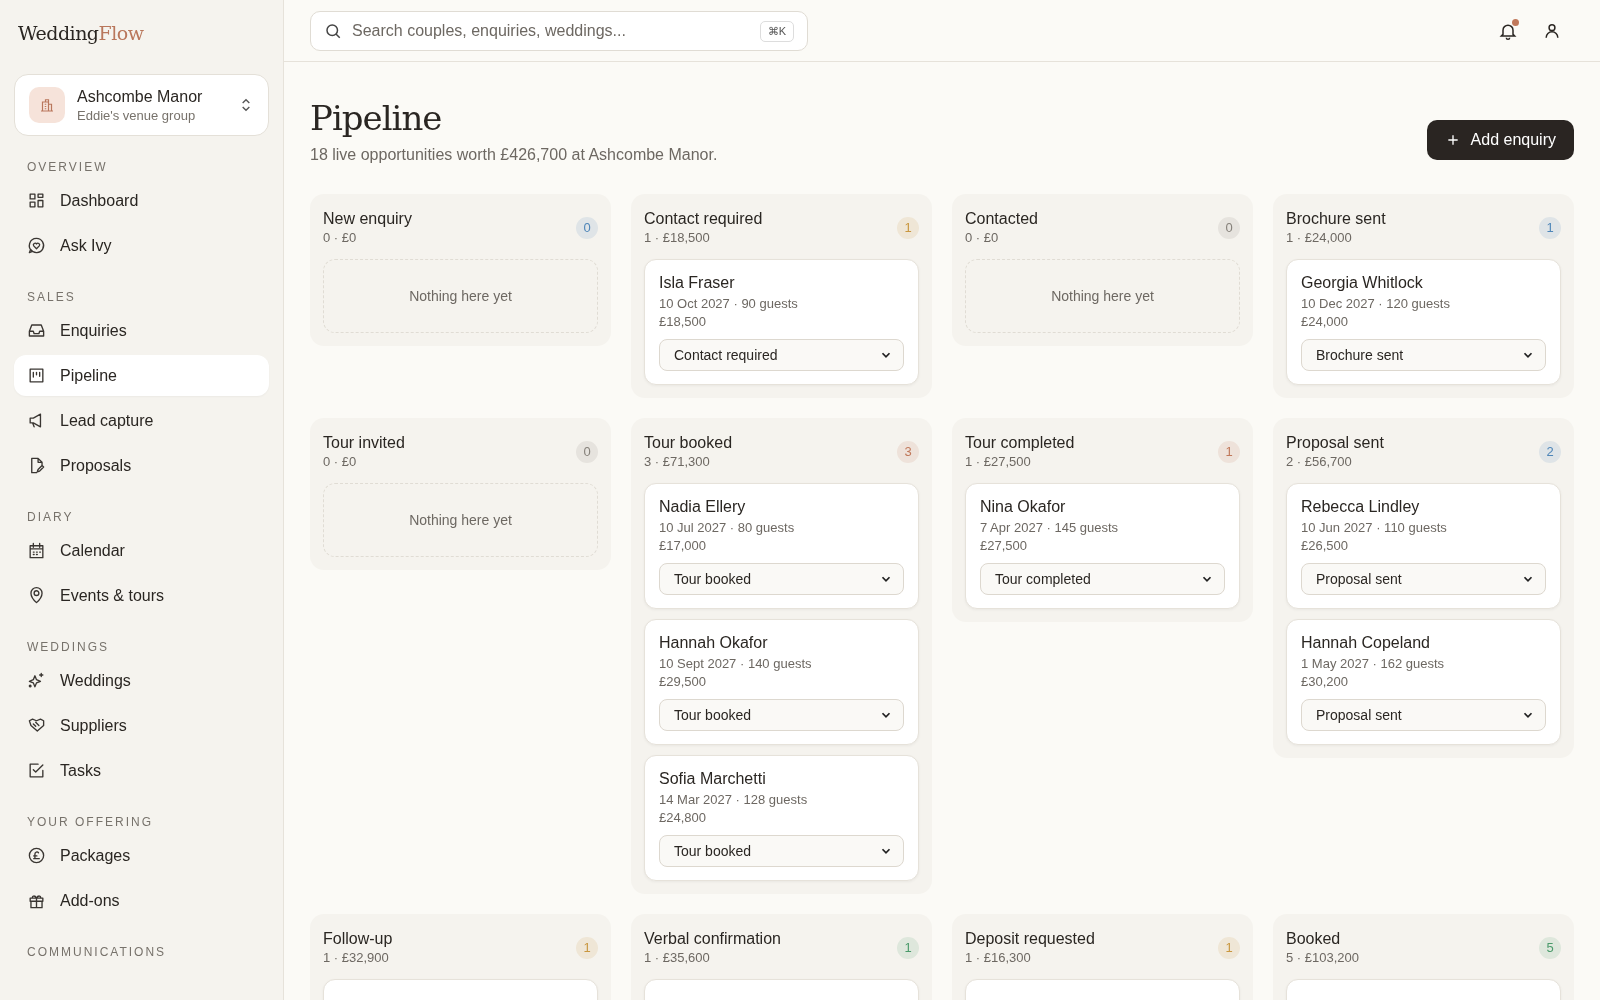  Describe the element at coordinates (781, 682) in the screenshot. I see `enquiry-card: Hannah Okafor 10 Sept 2027 · 140 guests £29,500 Tour booked` at that location.